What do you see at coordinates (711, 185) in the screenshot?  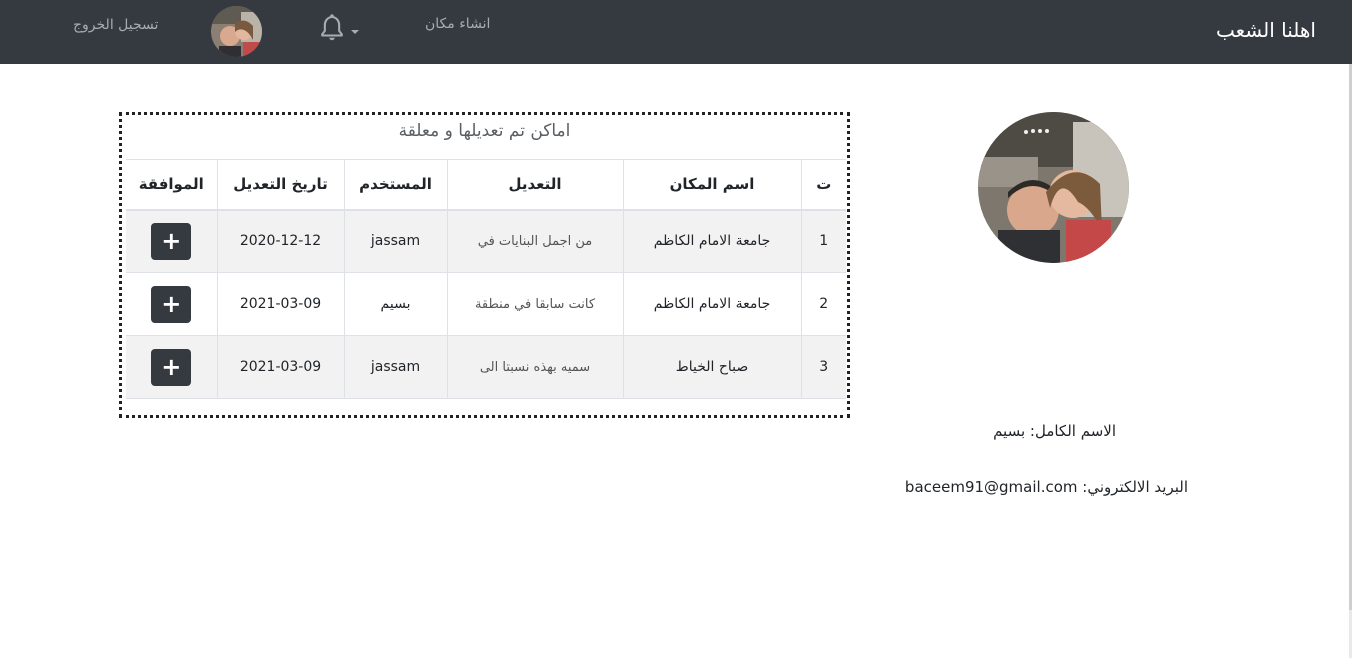 I see `column-header-place: اسم المكان` at bounding box center [711, 185].